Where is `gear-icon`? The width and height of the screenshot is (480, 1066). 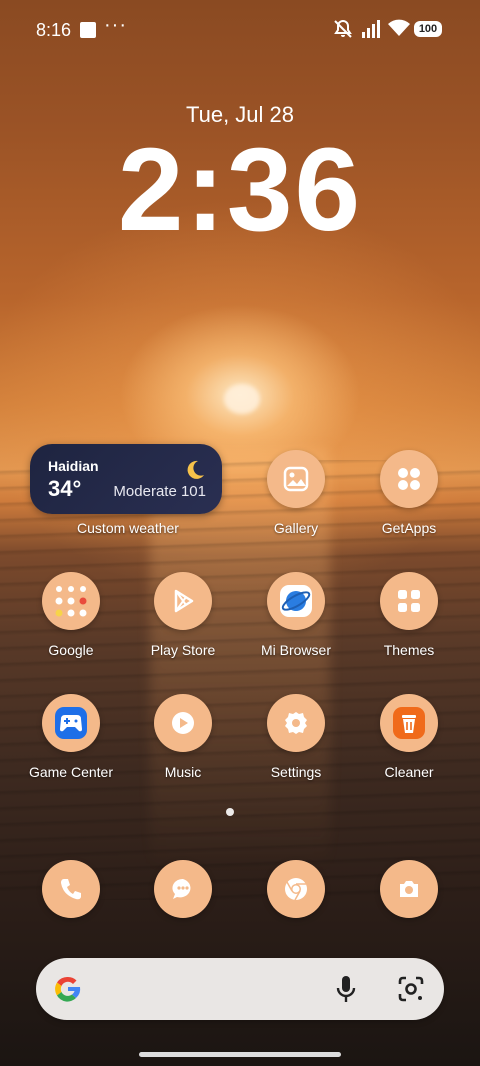
gear-icon is located at coordinates (296, 723).